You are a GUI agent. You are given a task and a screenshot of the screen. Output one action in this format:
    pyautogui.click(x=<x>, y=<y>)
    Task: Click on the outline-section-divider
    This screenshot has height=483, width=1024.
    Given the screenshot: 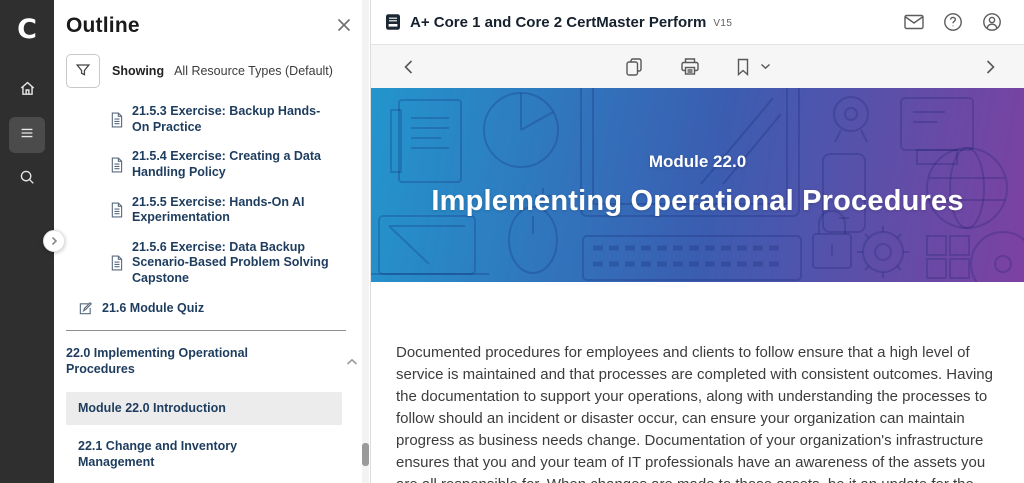 What is the action you would take?
    pyautogui.click(x=206, y=331)
    